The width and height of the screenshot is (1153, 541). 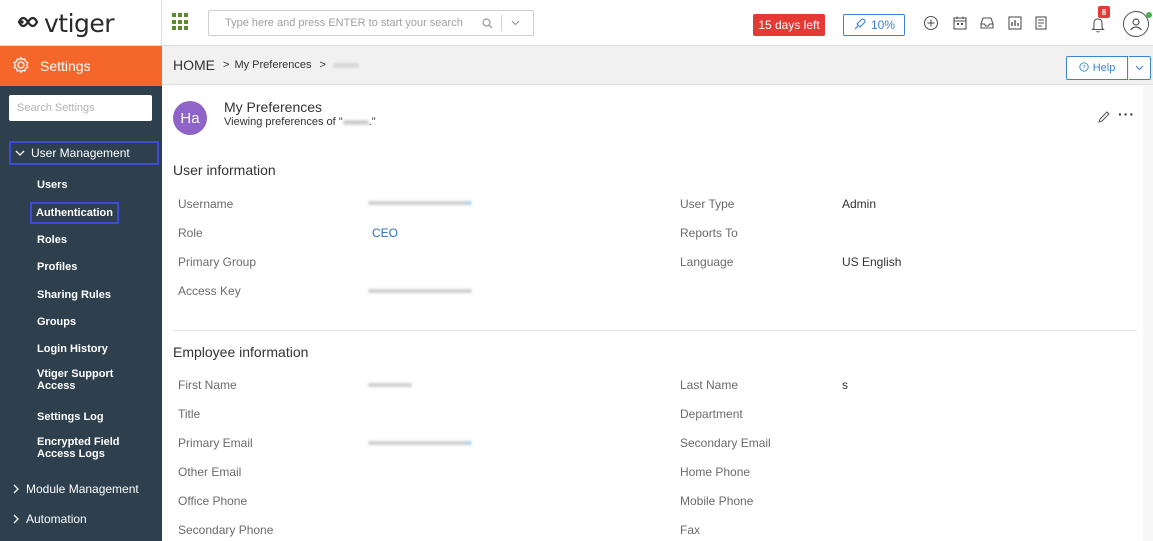 I want to click on vtiger-logo-text: vtiger, so click(x=79, y=23).